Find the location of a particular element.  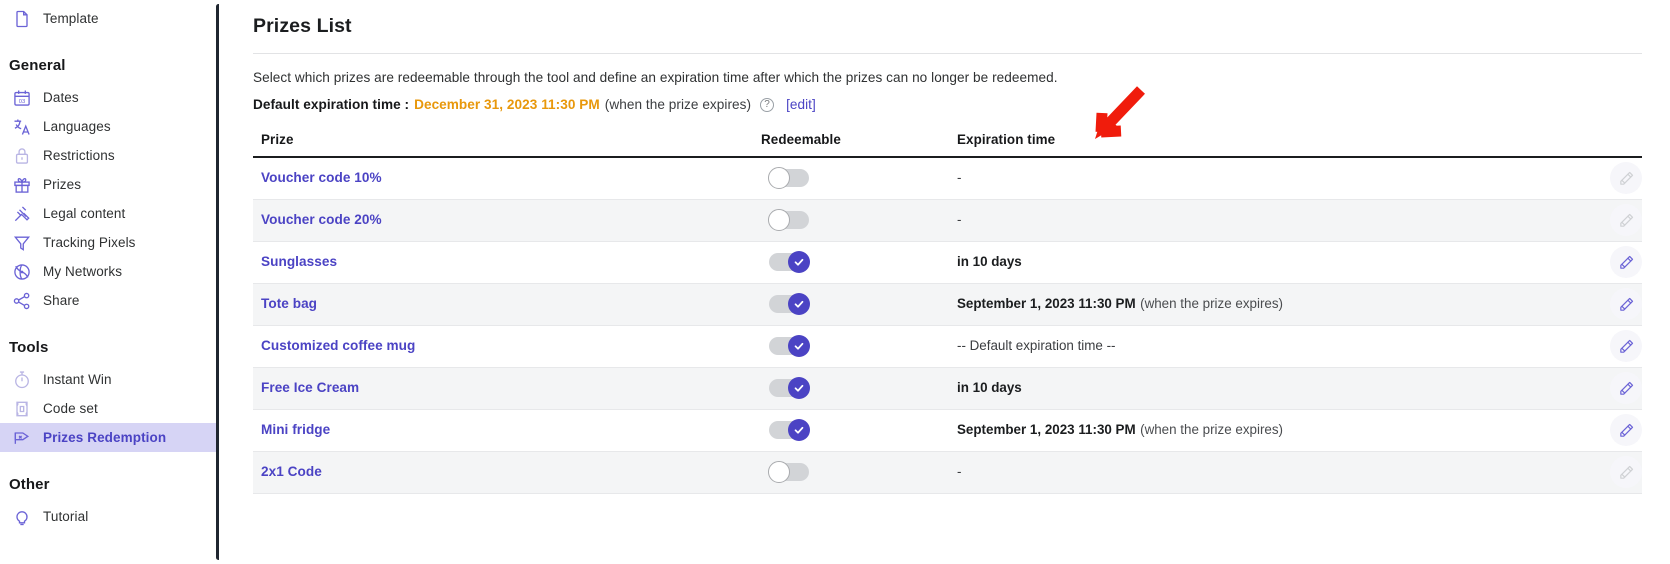

sidebar-section-title-other: Other is located at coordinates (29, 484).